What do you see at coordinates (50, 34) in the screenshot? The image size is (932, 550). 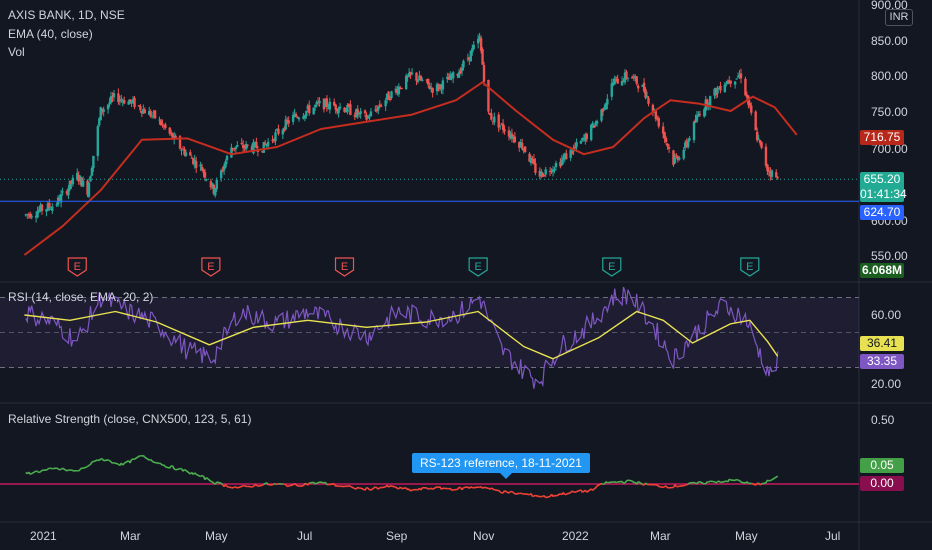 I see `ema-legend: EMA (40, close)` at bounding box center [50, 34].